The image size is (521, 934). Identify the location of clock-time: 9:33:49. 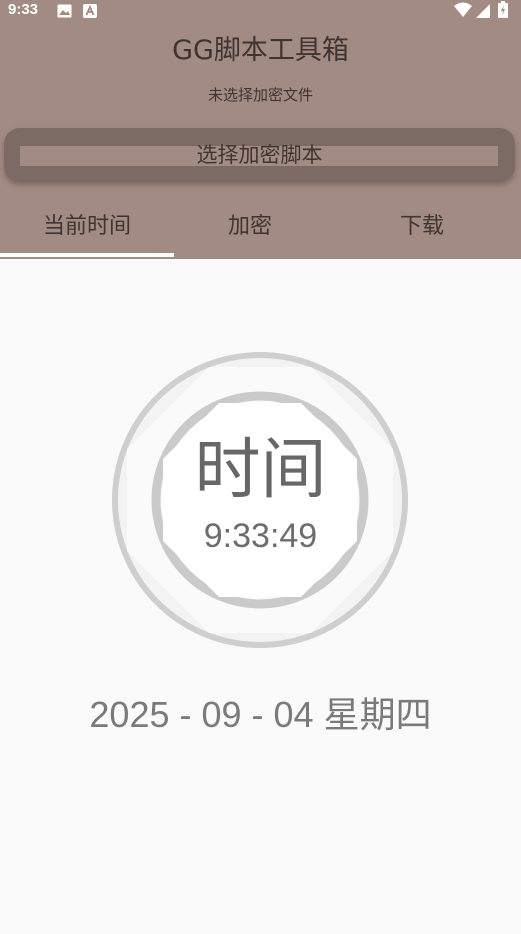
(260, 536).